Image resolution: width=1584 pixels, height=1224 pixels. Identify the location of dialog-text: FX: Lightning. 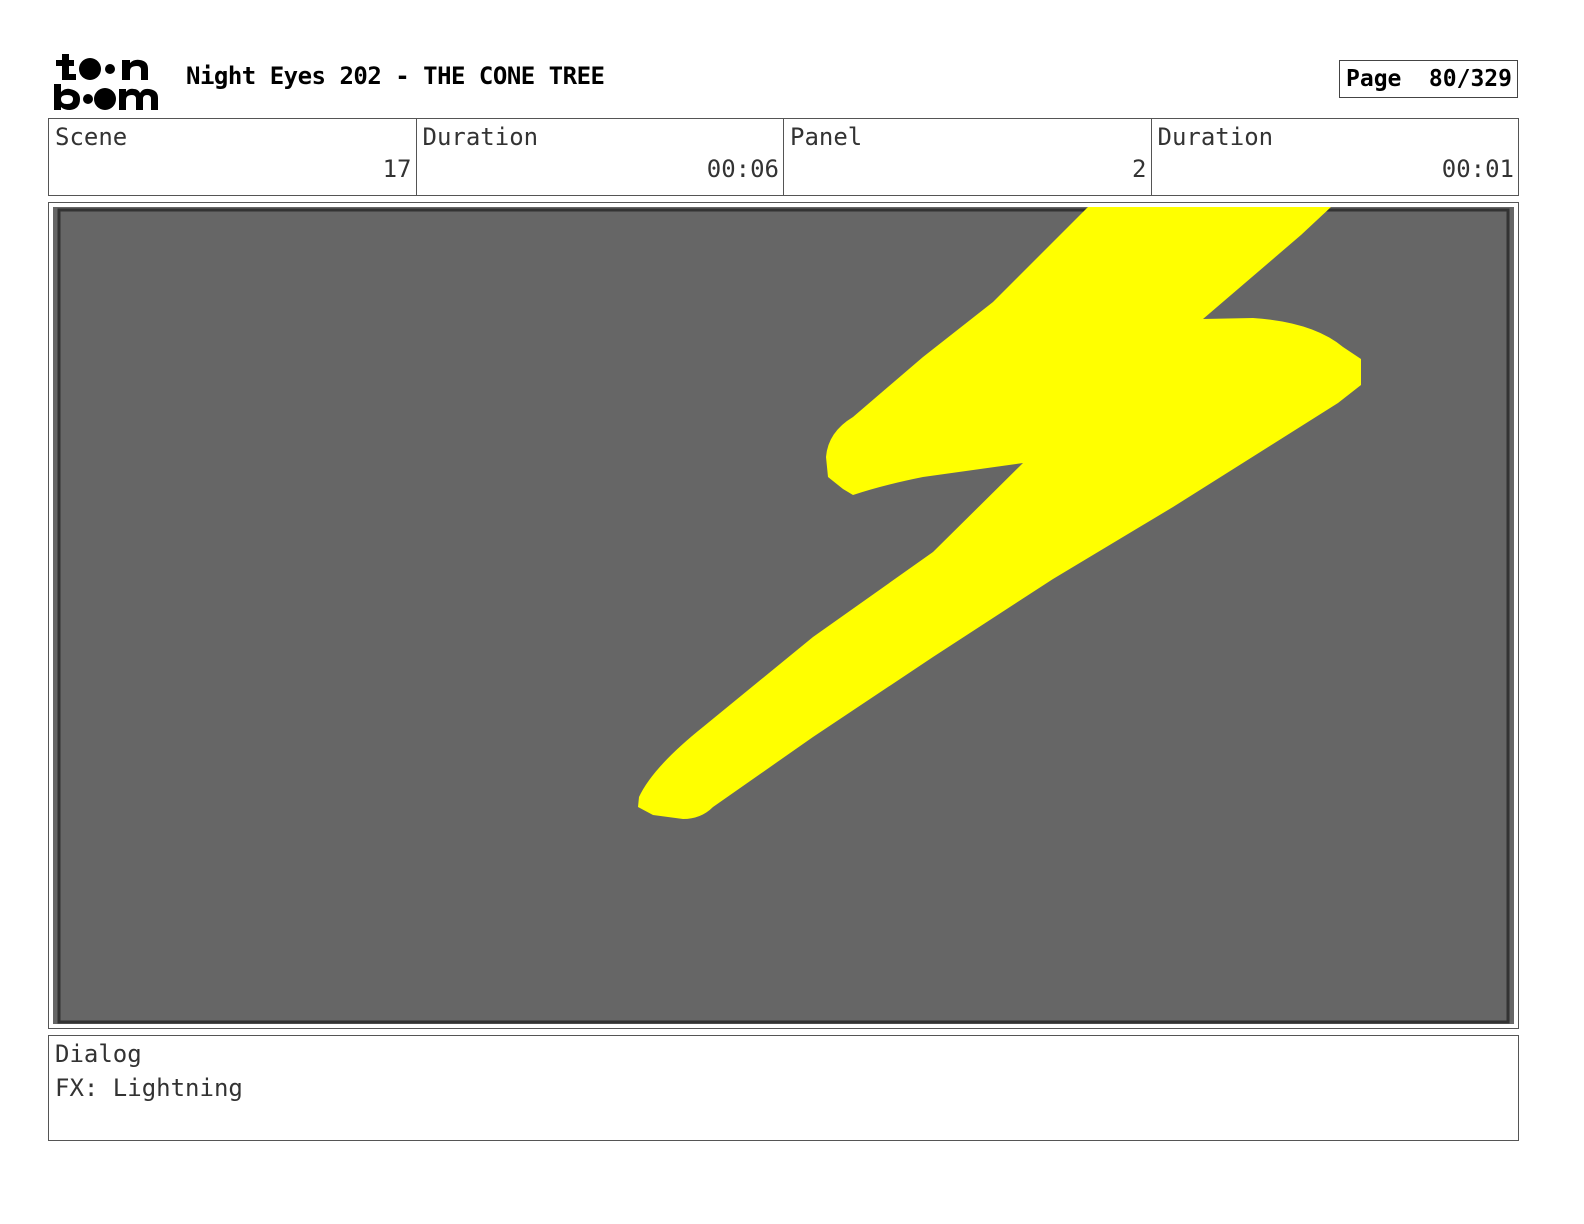
(149, 1088).